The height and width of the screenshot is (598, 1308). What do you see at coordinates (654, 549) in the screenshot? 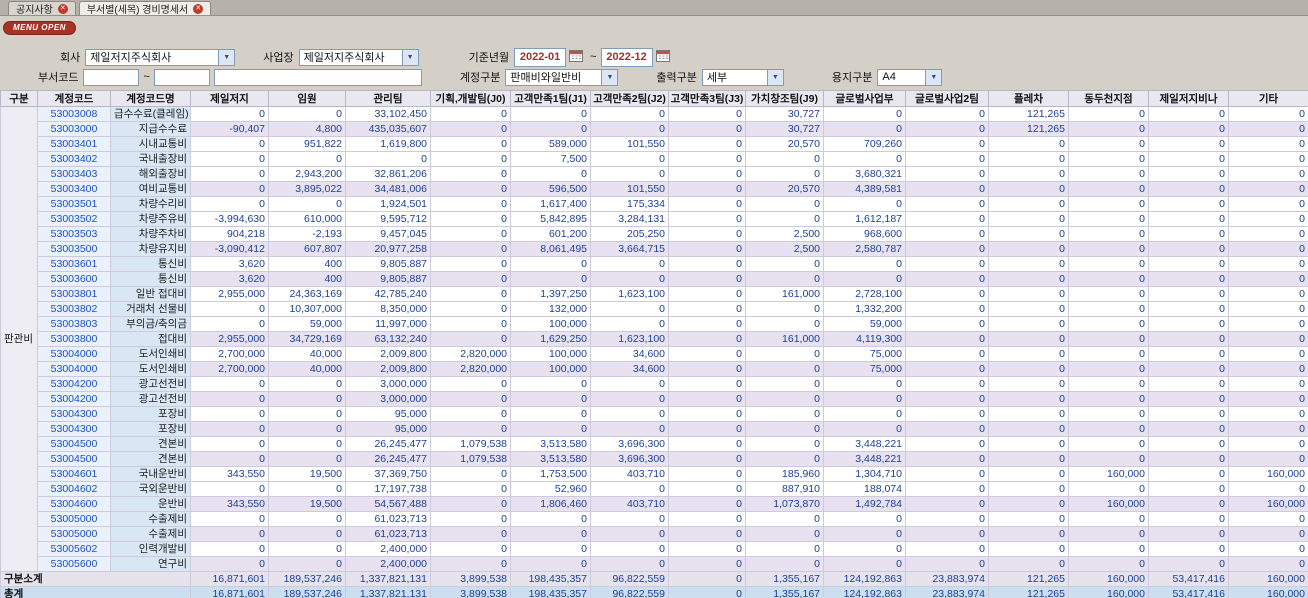
I see `table-row: 53005602 인력개발비 0 0 2,400,000 0 0 0 0 0 0 0 0 0 0 0` at bounding box center [654, 549].